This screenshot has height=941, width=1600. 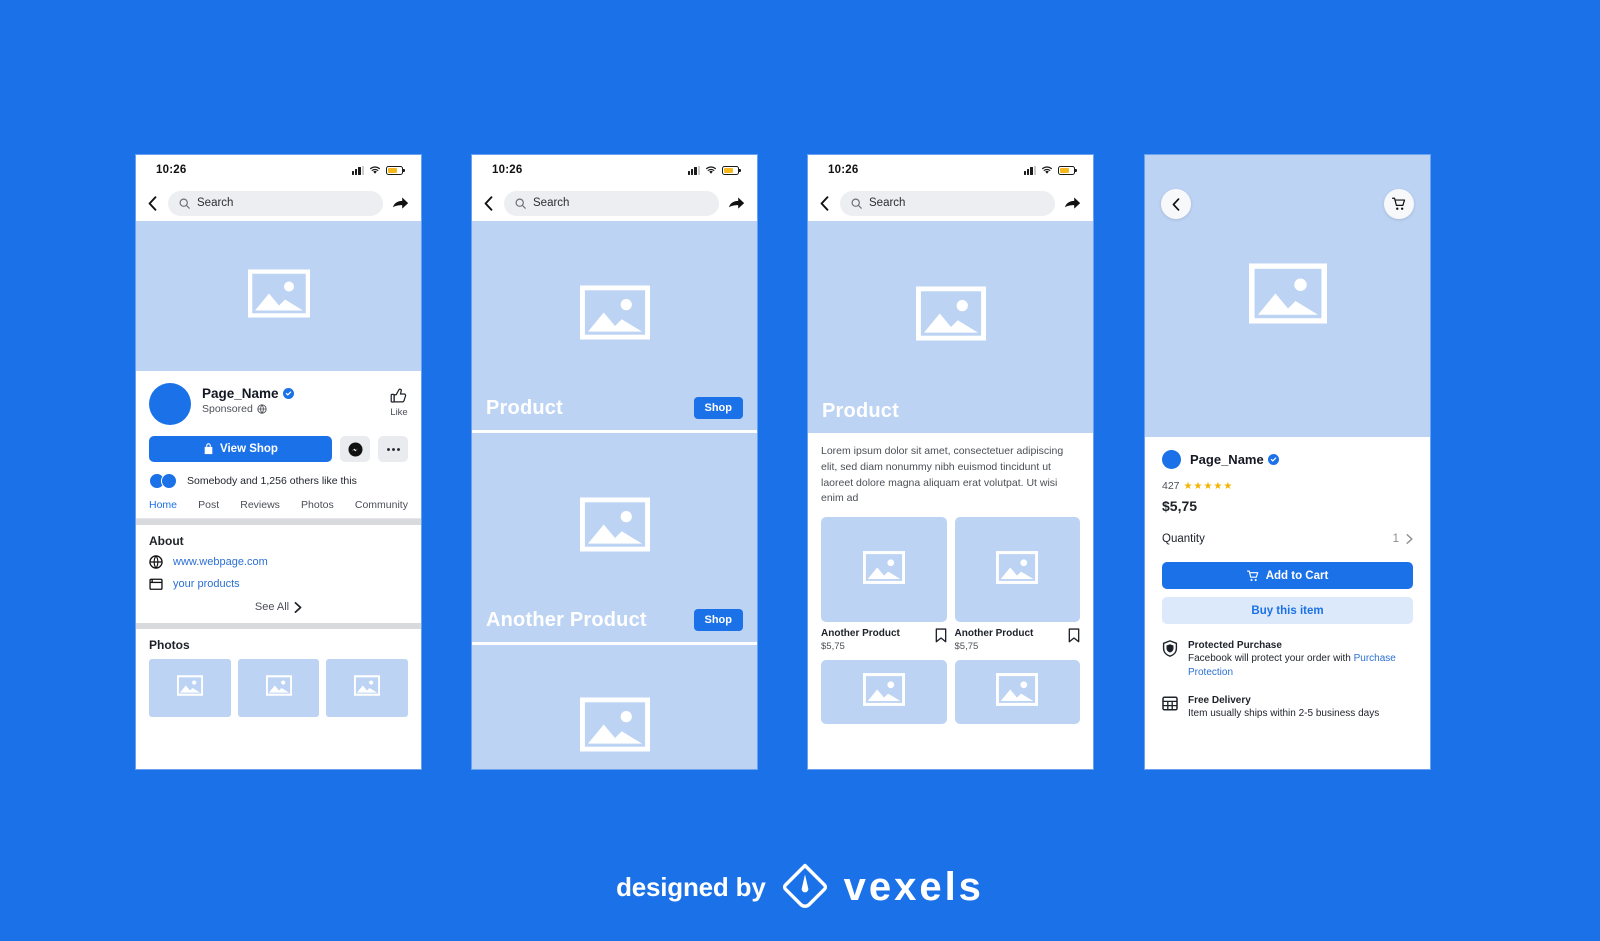 I want to click on buy-now-button: Buy this item, so click(x=1287, y=610).